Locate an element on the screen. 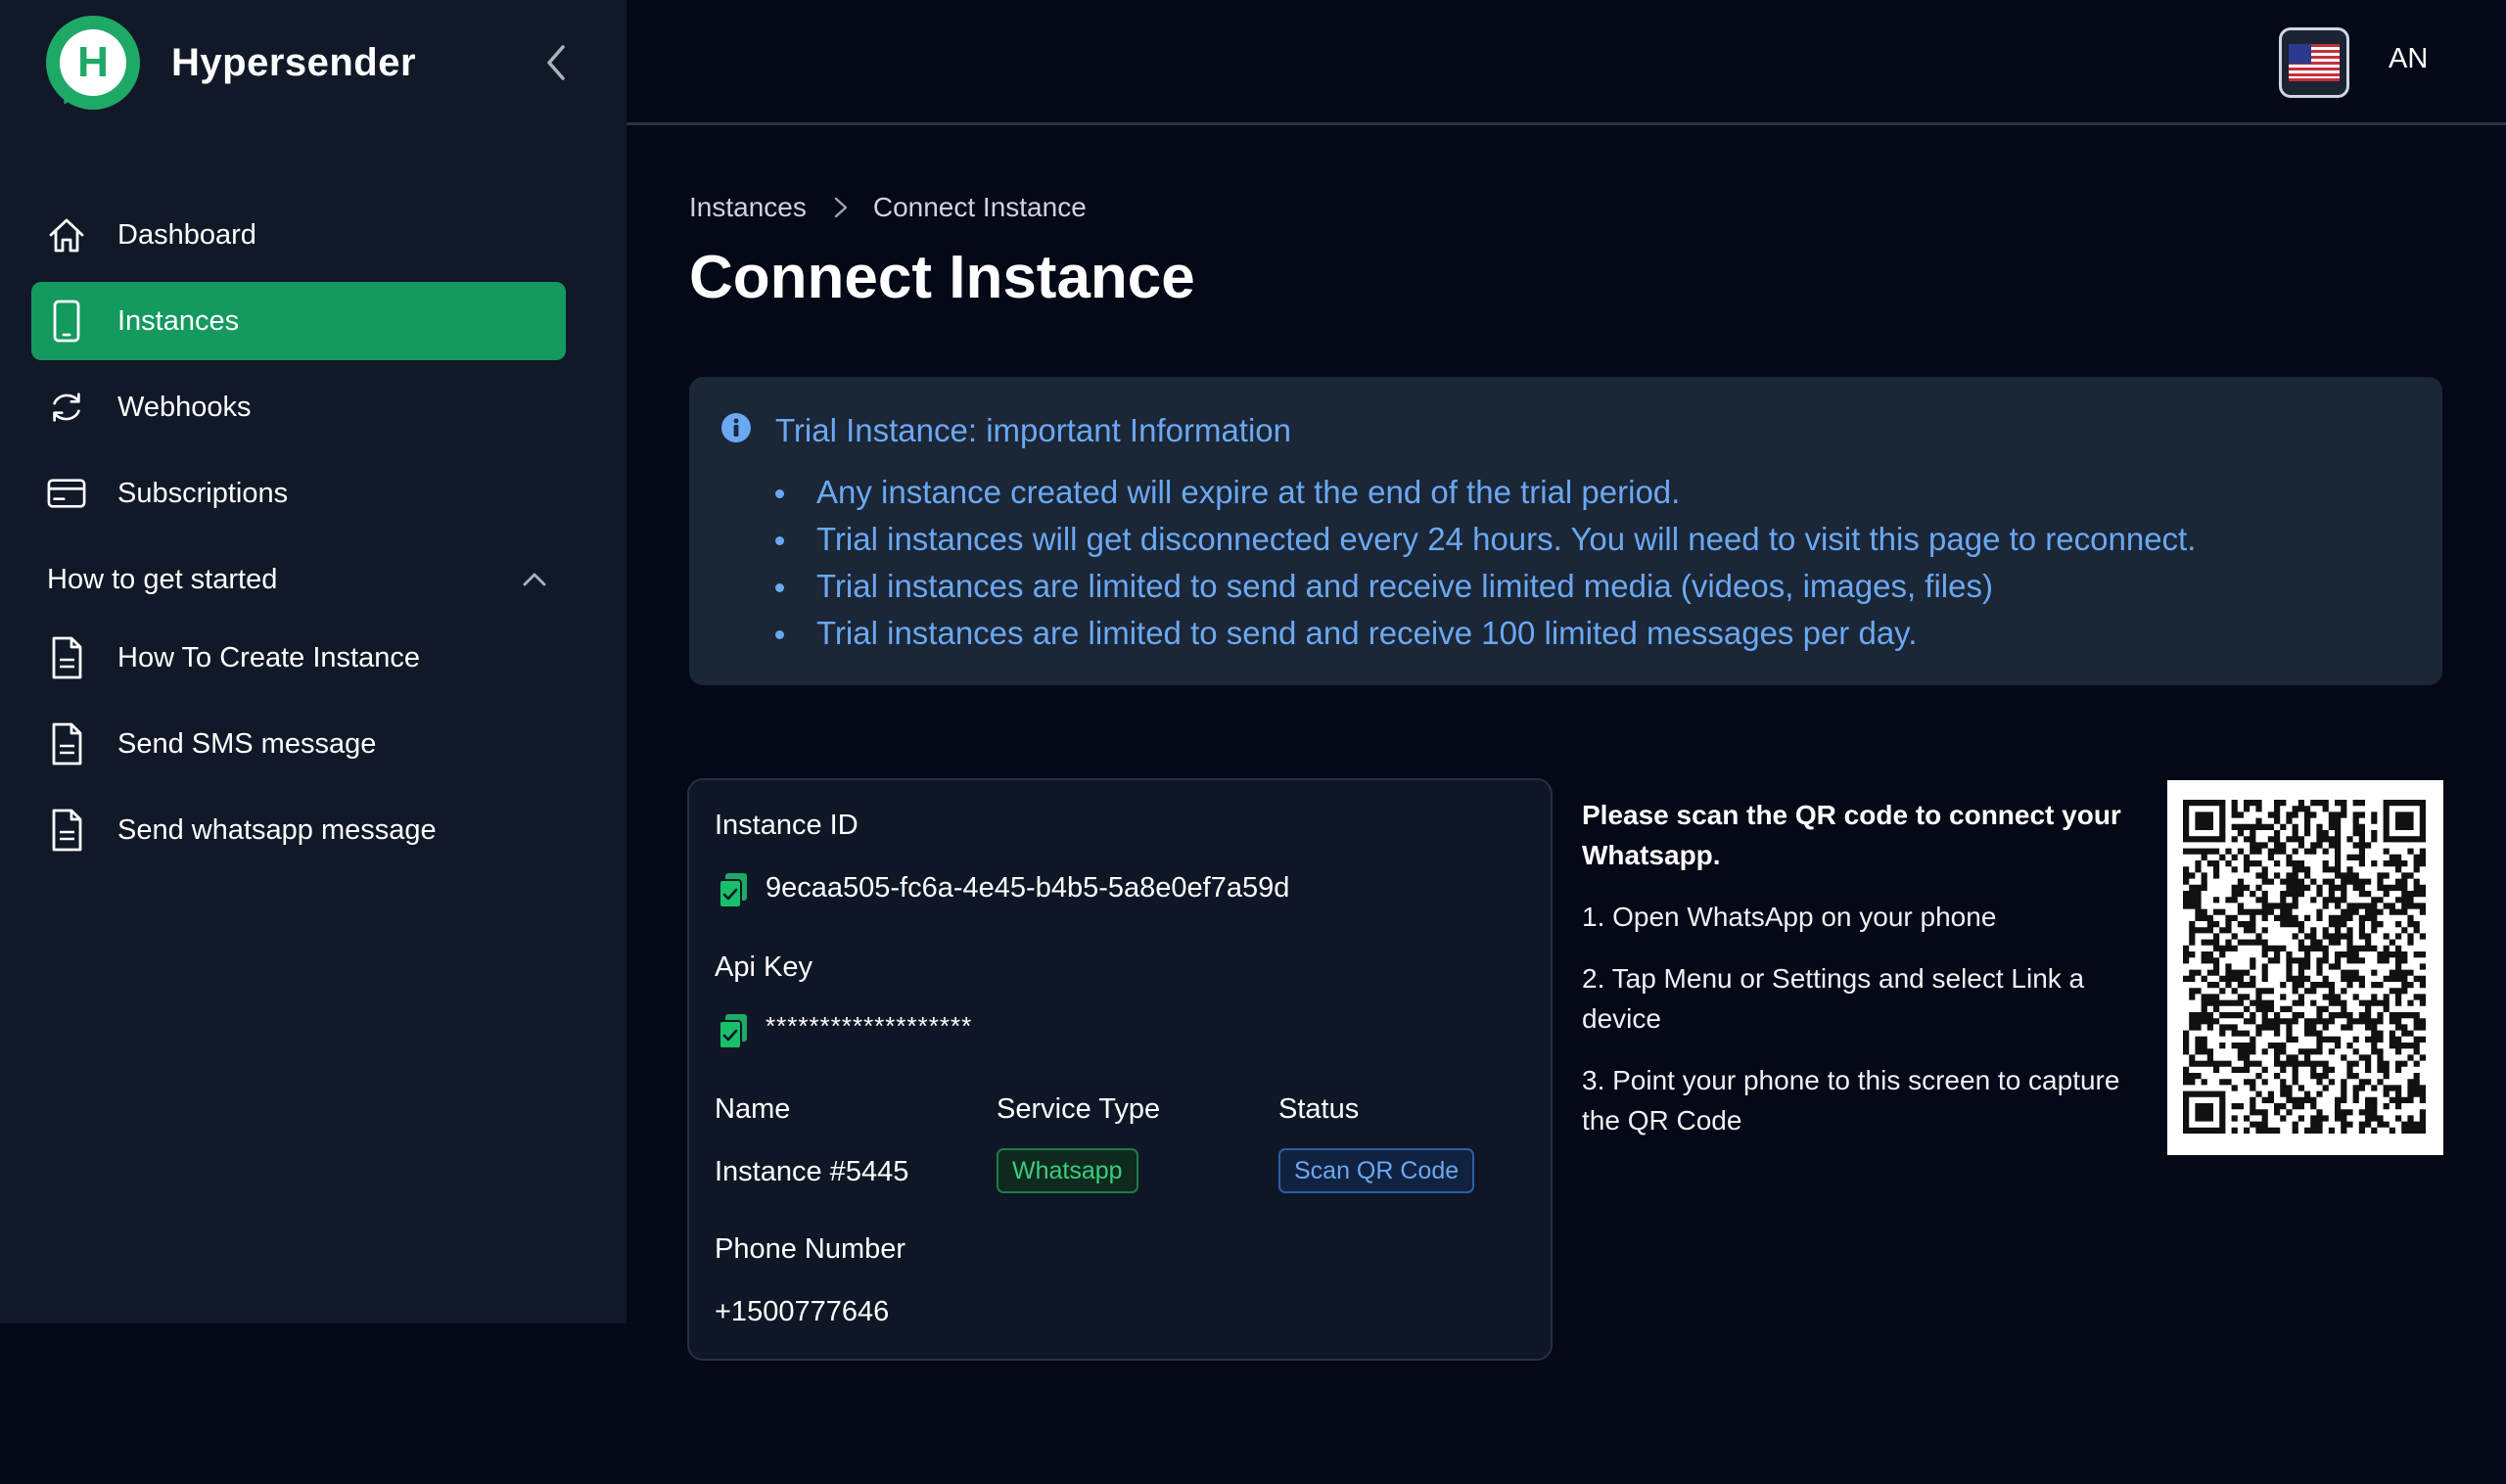  phone-number-value: +1500777646 is located at coordinates (802, 1311).